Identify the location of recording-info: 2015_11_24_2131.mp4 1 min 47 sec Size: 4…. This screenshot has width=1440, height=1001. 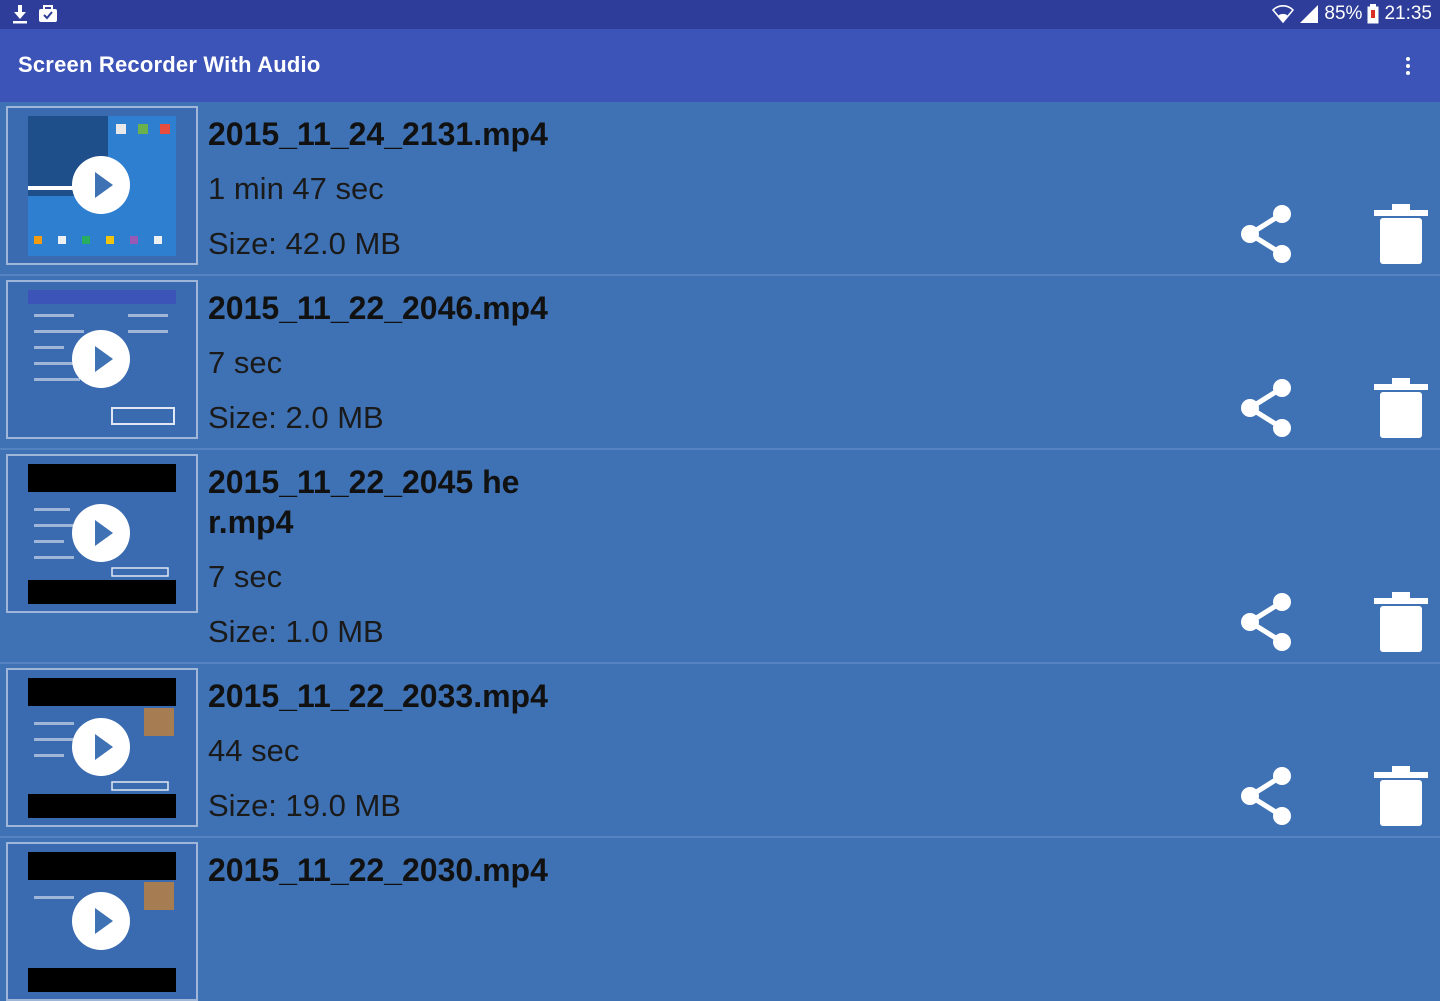
(378, 189).